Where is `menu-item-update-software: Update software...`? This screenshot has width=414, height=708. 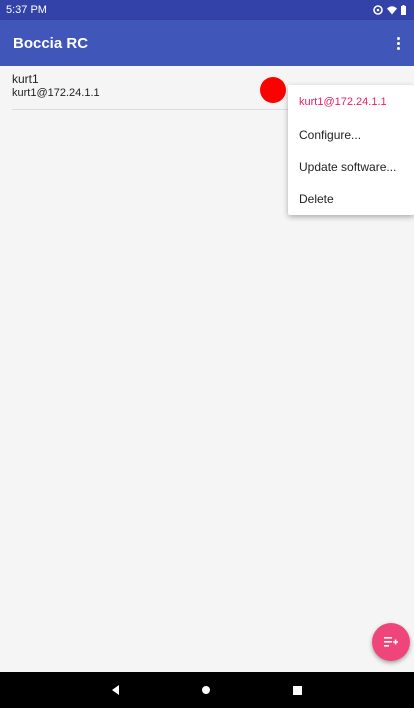 menu-item-update-software: Update software... is located at coordinates (351, 167).